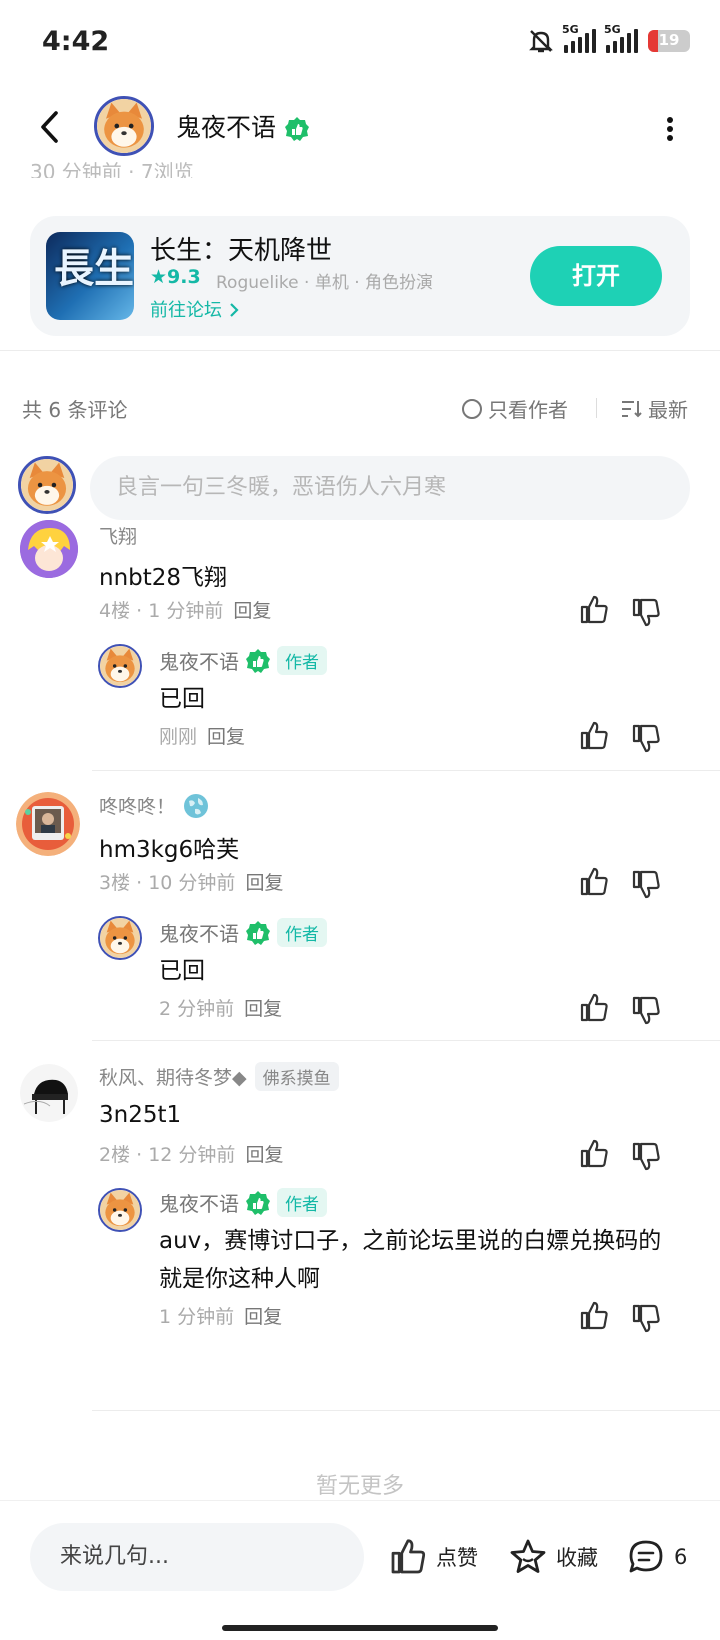  I want to click on comment-input: 良言一句三冬暖，恶语伤人六月寒, so click(390, 488).